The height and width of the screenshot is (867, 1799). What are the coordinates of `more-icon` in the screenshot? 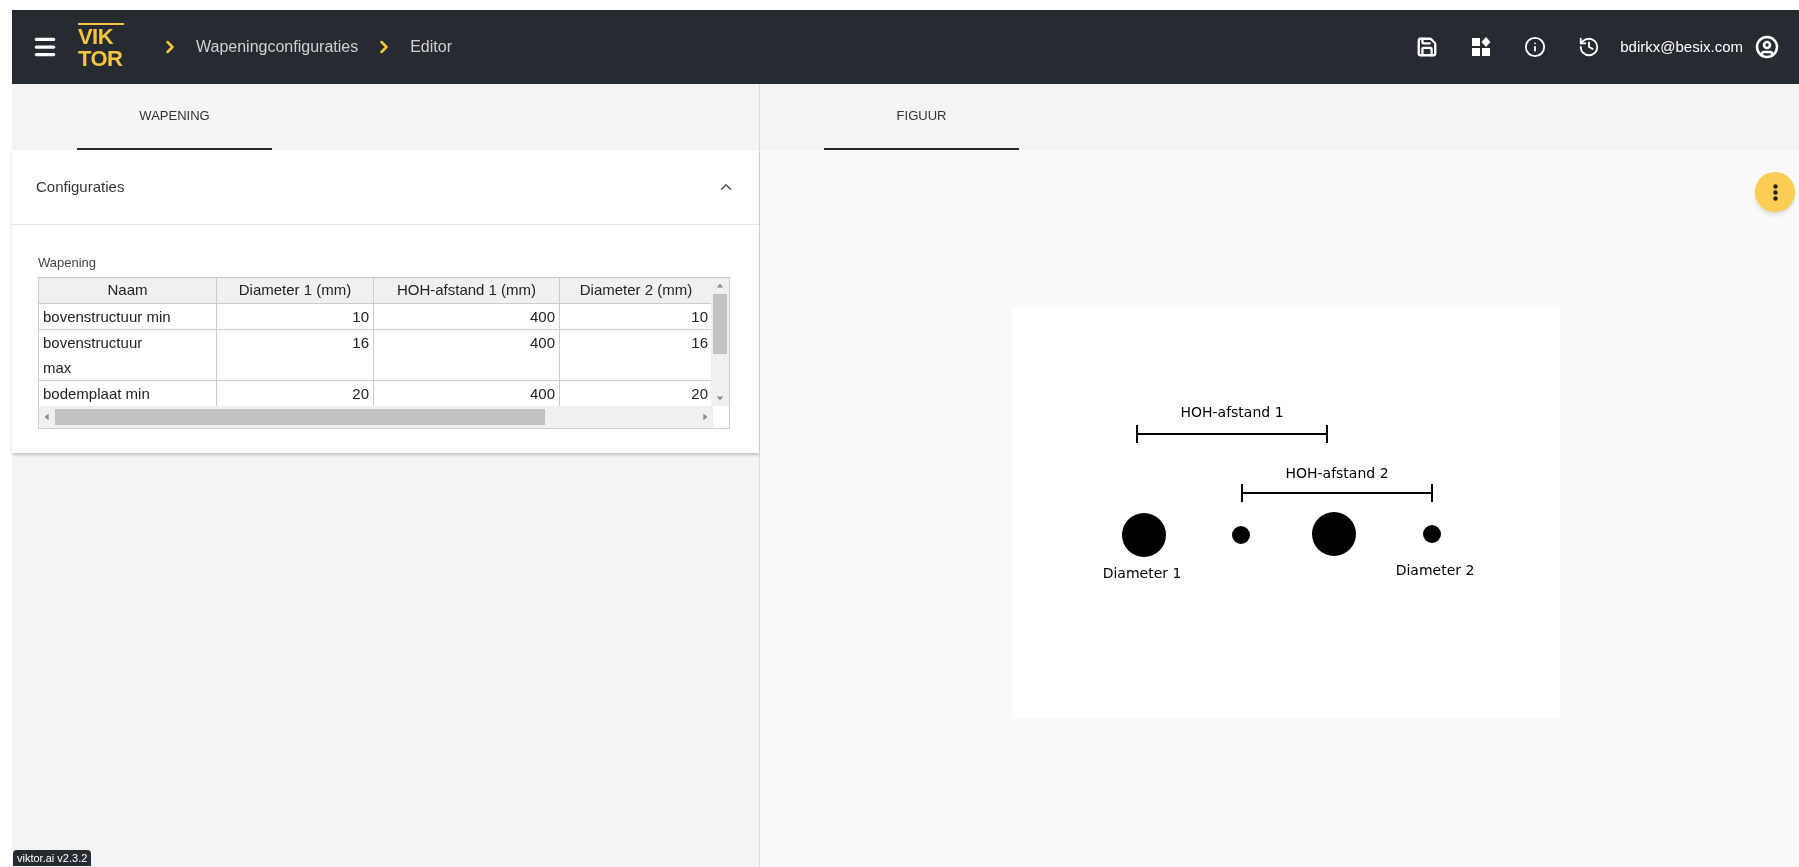 It's located at (1775, 192).